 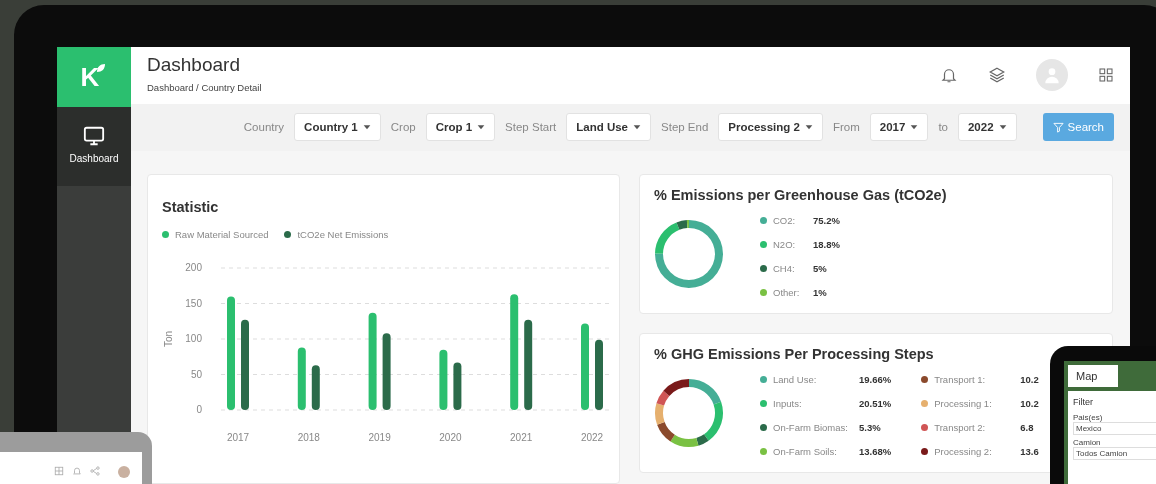 I want to click on axis-tick-label: 2020, so click(x=450, y=437).